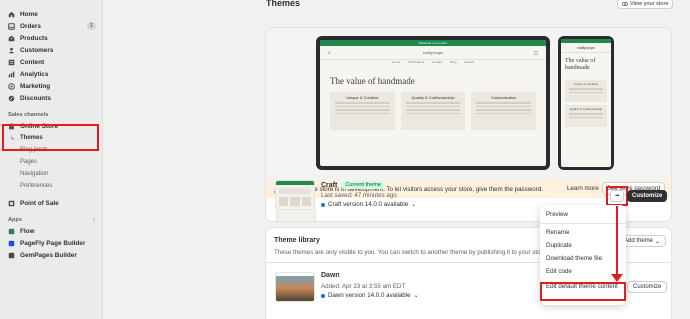 The width and height of the screenshot is (690, 319). Describe the element at coordinates (437, 62) in the screenshot. I see `preview-link: Contact` at that location.